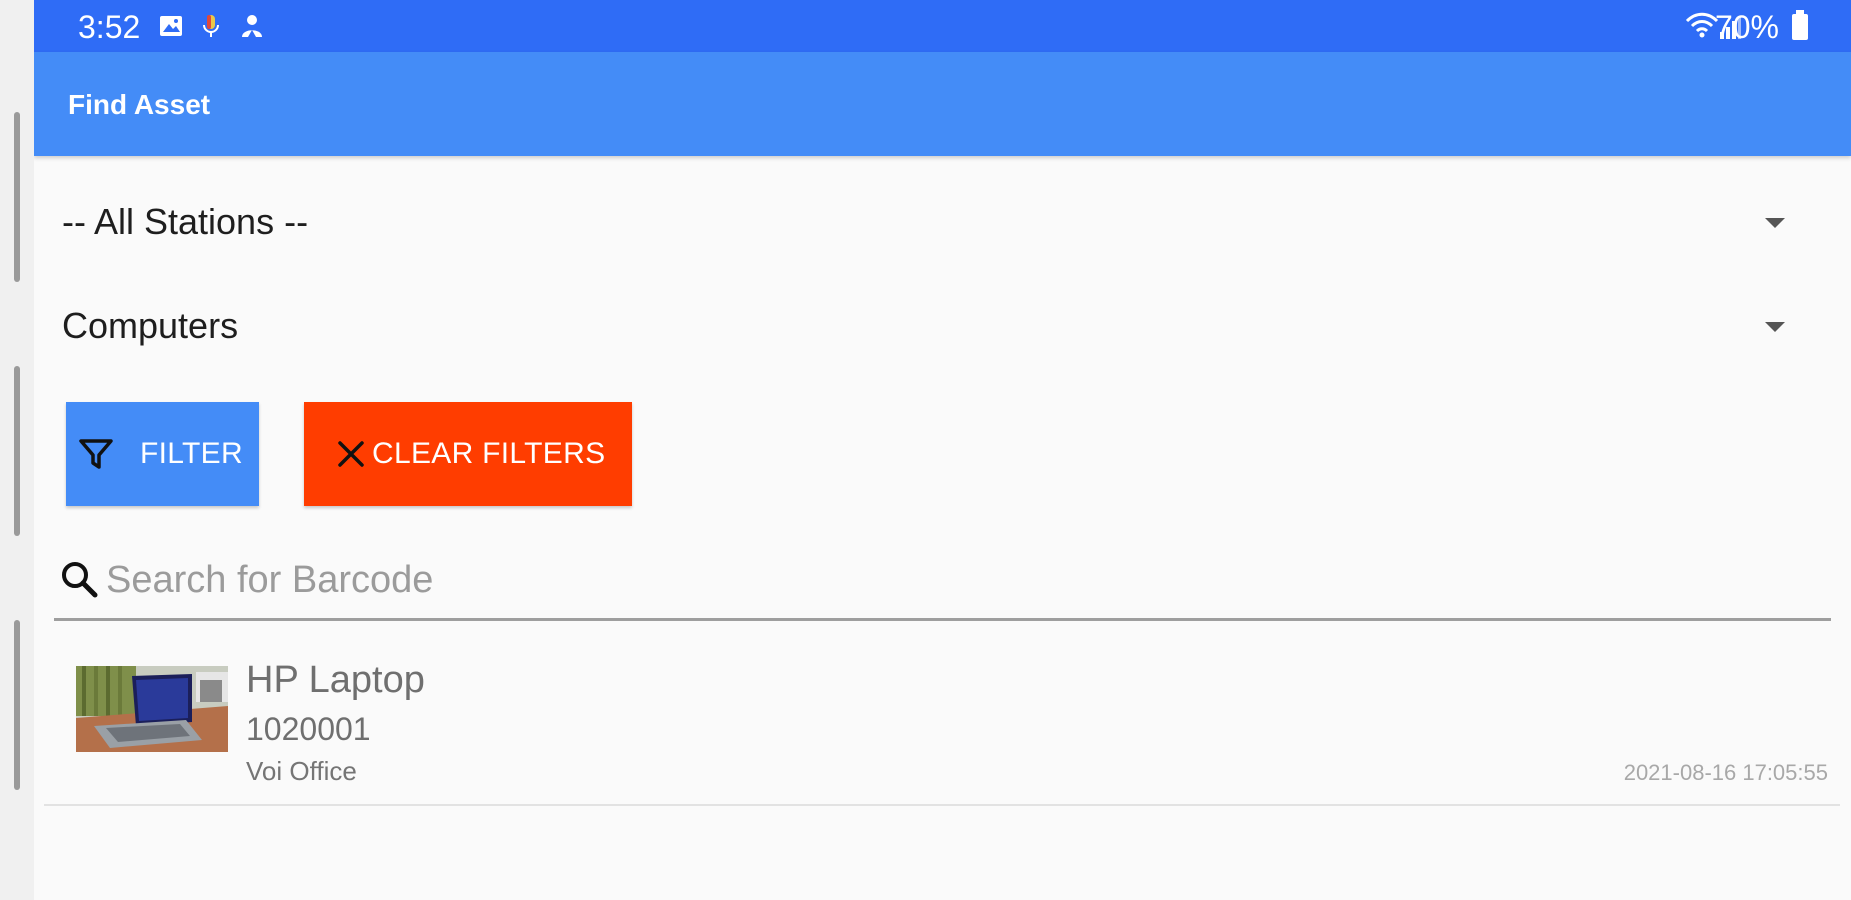 This screenshot has width=1851, height=900. Describe the element at coordinates (1800, 25) in the screenshot. I see `battery-icon` at that location.